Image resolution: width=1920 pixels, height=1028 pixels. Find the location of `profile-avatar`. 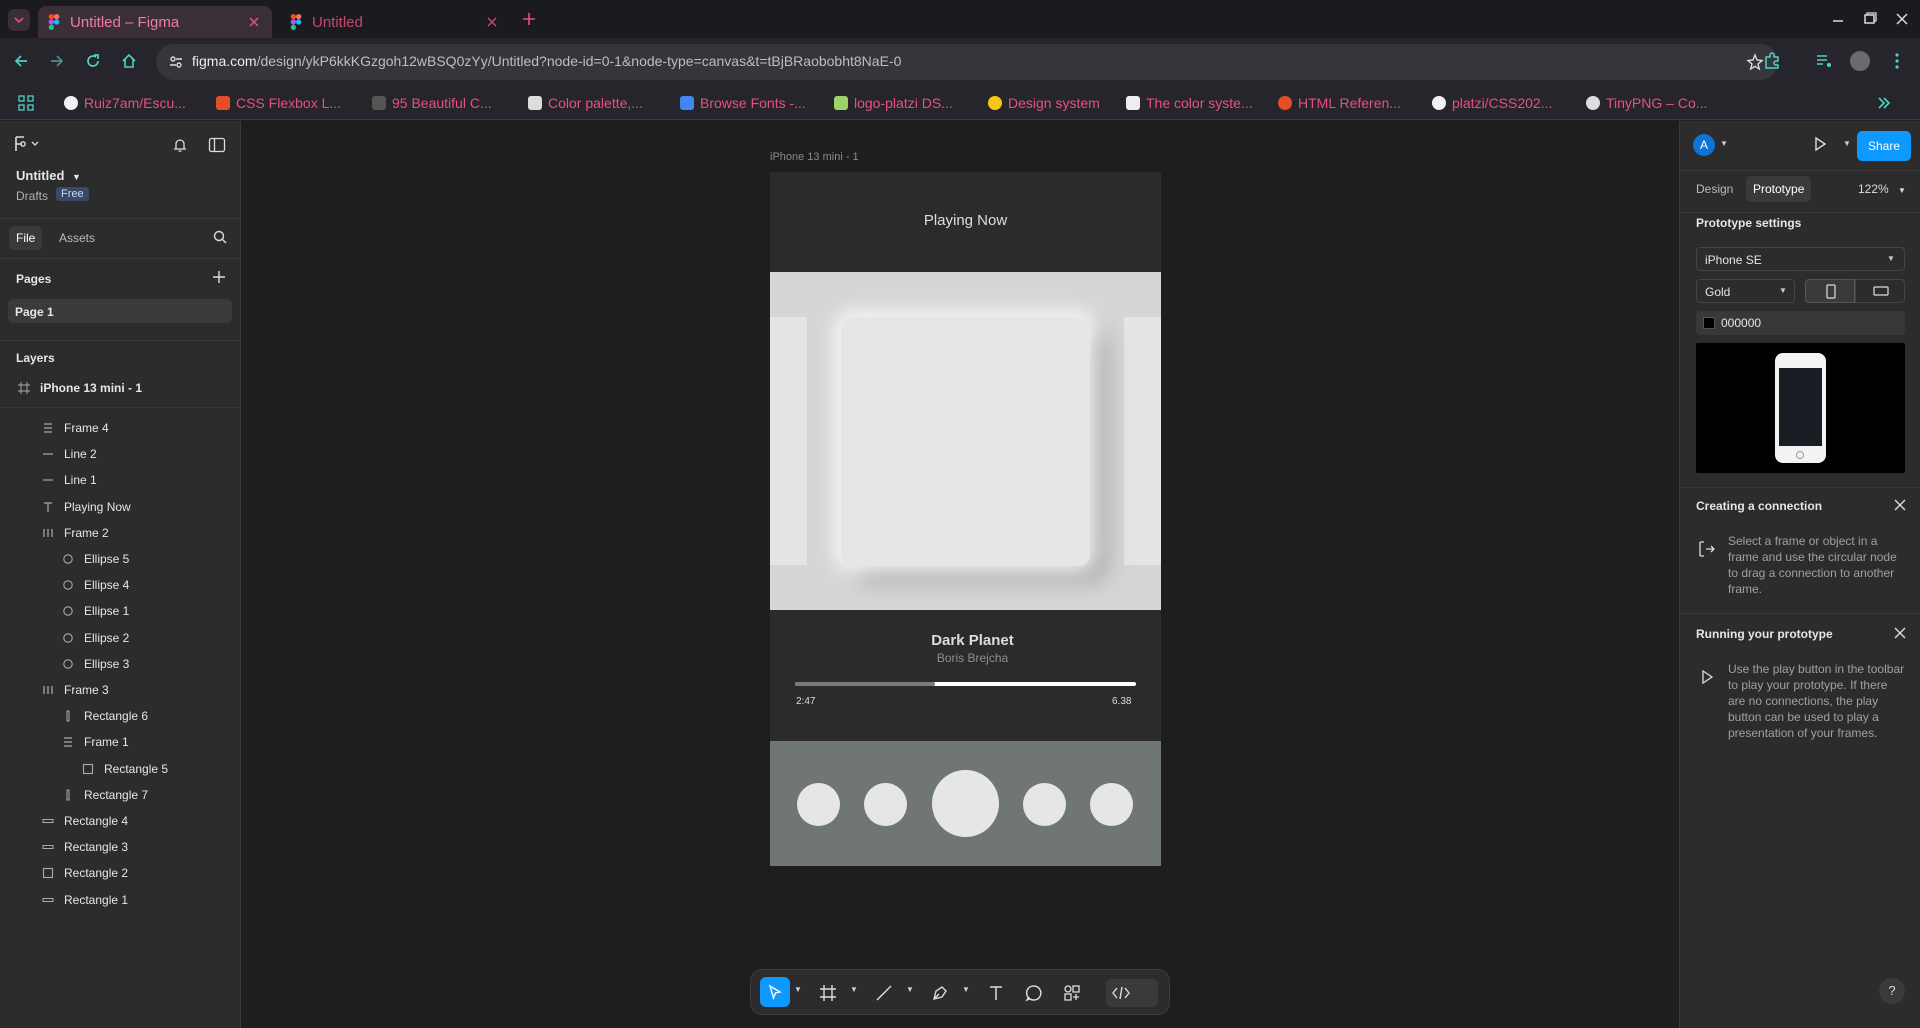

profile-avatar is located at coordinates (1860, 61).